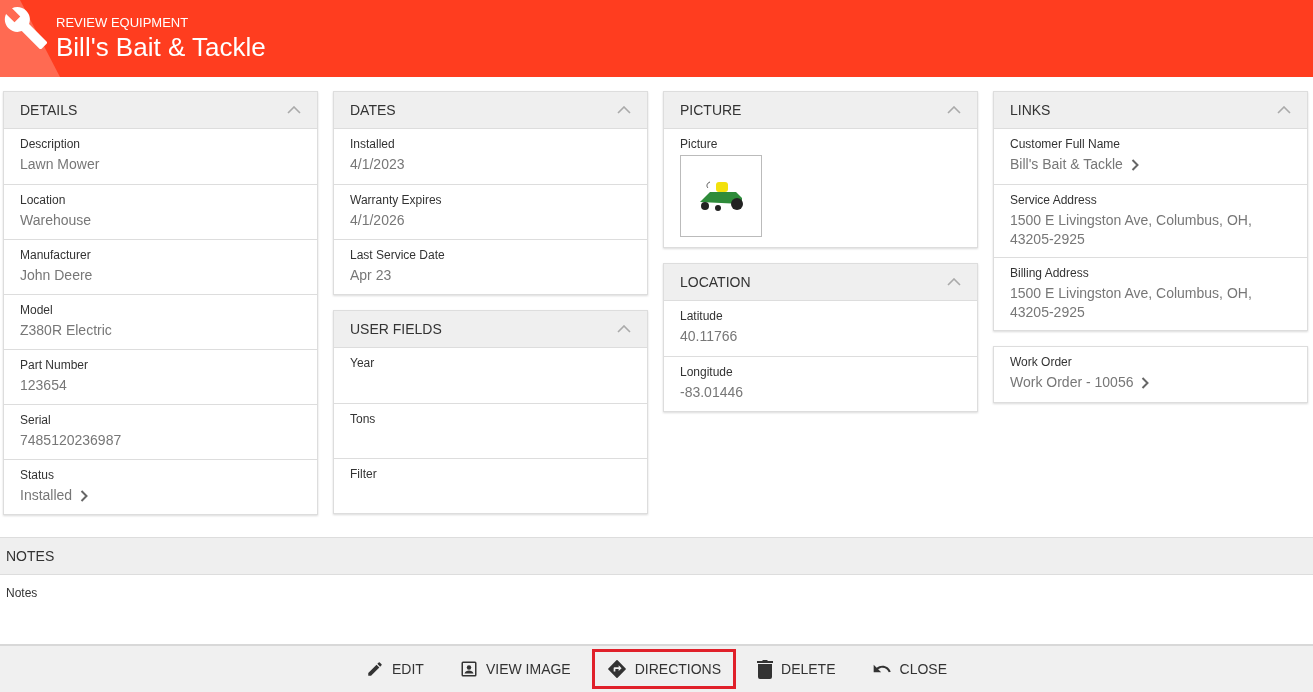 This screenshot has width=1313, height=692. I want to click on field-value: Lawn Mower, so click(60, 164).